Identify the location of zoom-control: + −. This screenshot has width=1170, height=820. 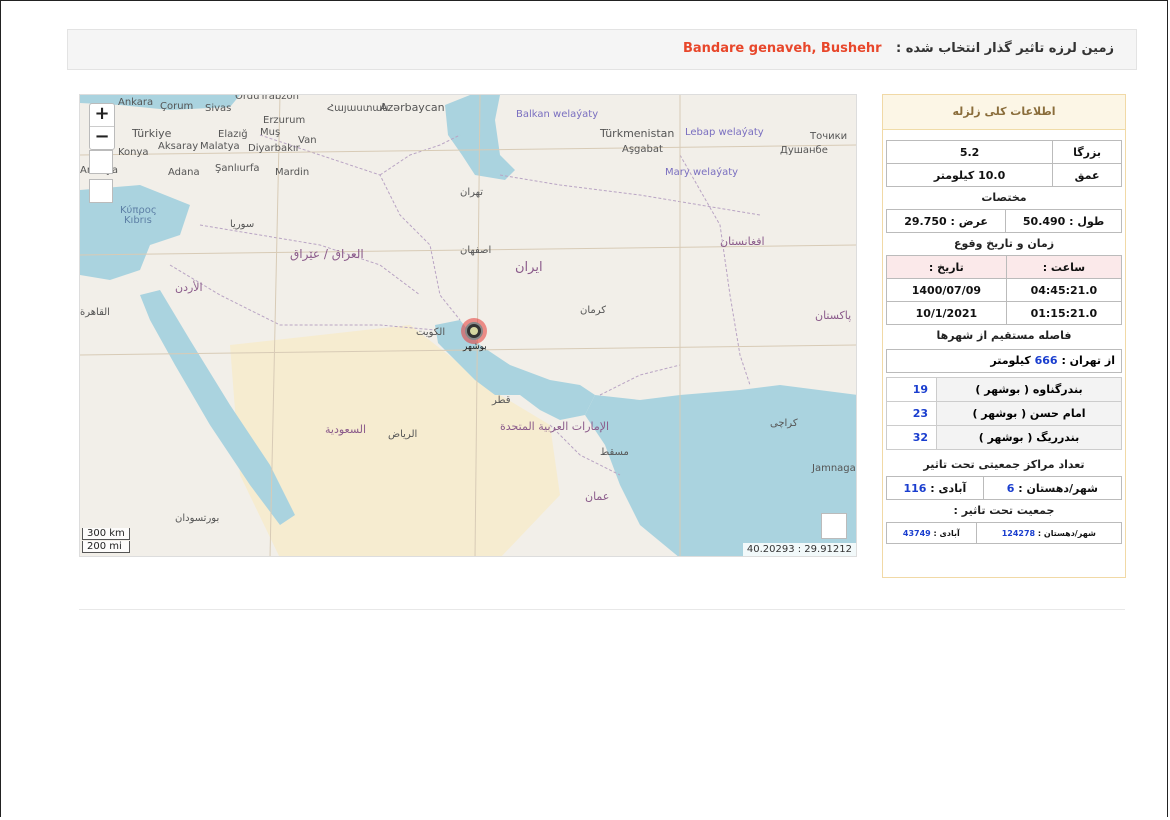
(102, 126).